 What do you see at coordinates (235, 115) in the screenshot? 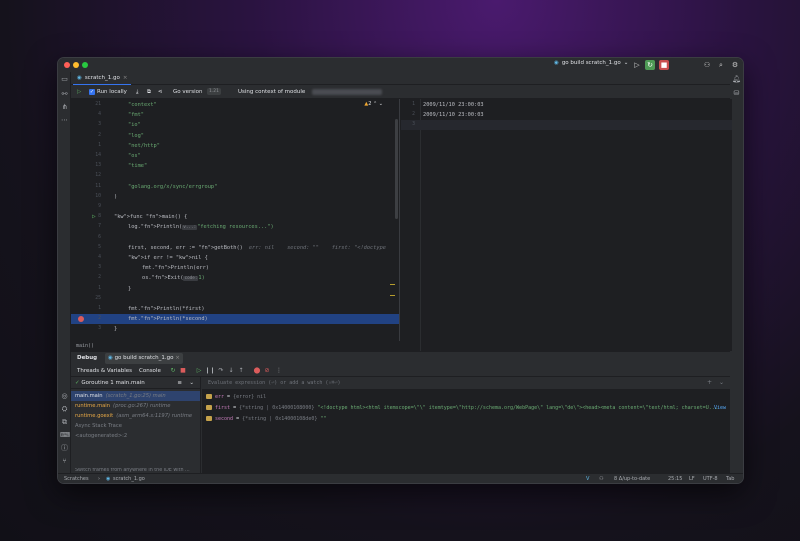
I see `code-line: 4 "fmt"` at bounding box center [235, 115].